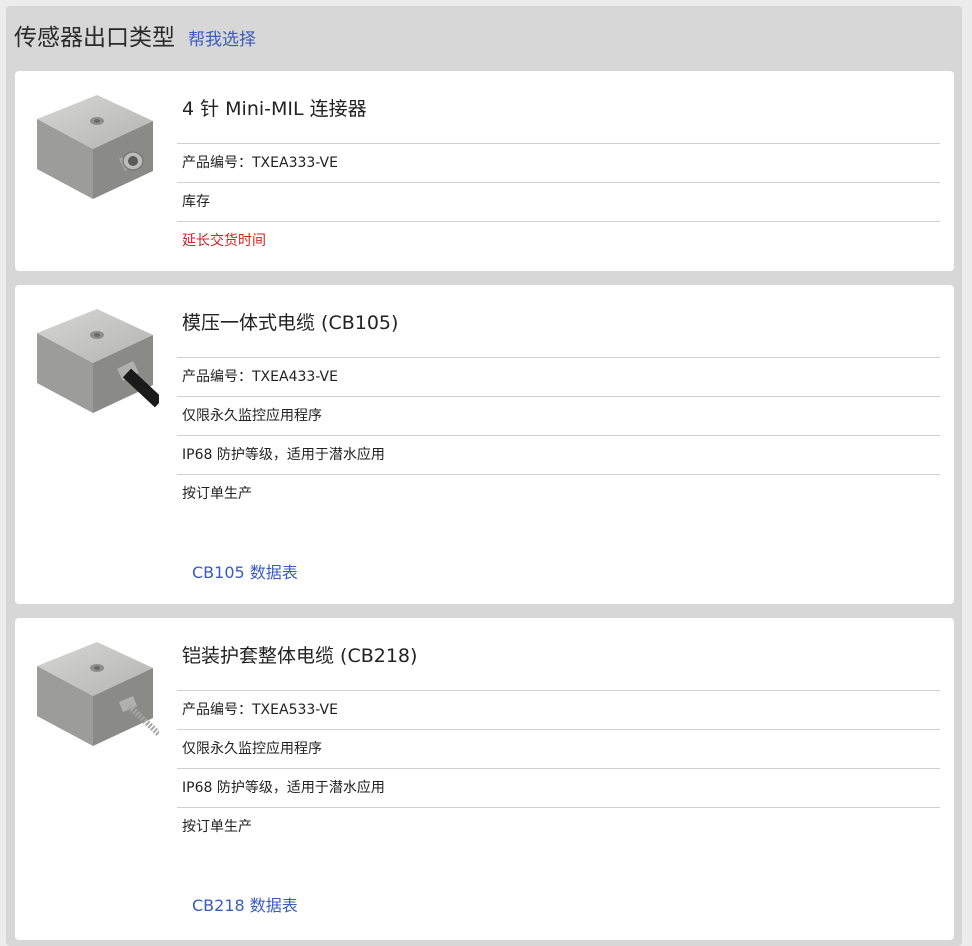 The width and height of the screenshot is (972, 946). I want to click on sensor-connector-image, so click(95, 147).